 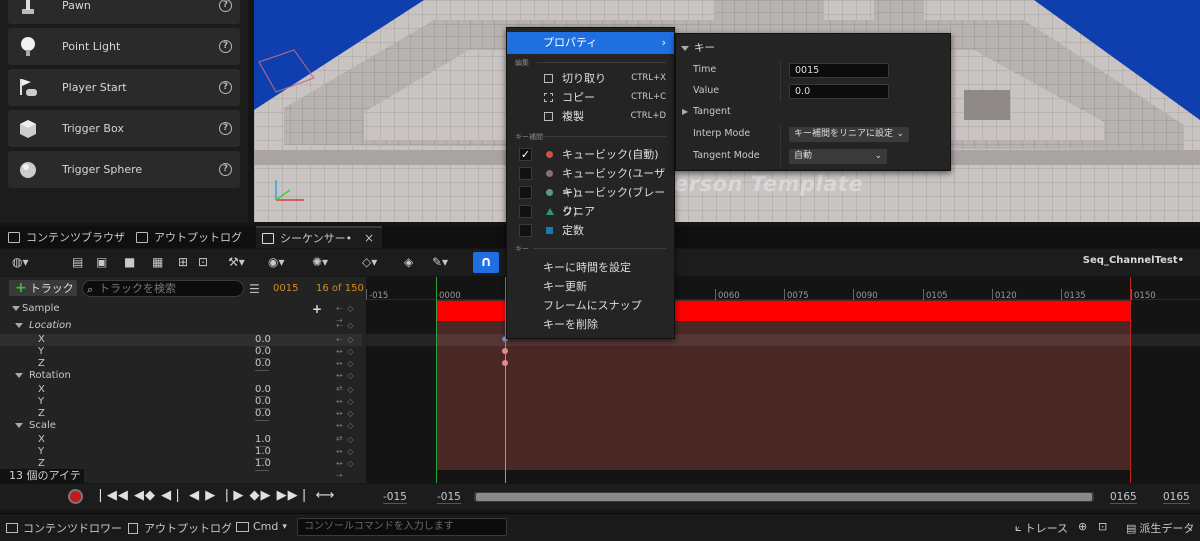 I want to click on actor-item-trigger-sphere: Trigger Sphere ?, so click(x=124, y=169).